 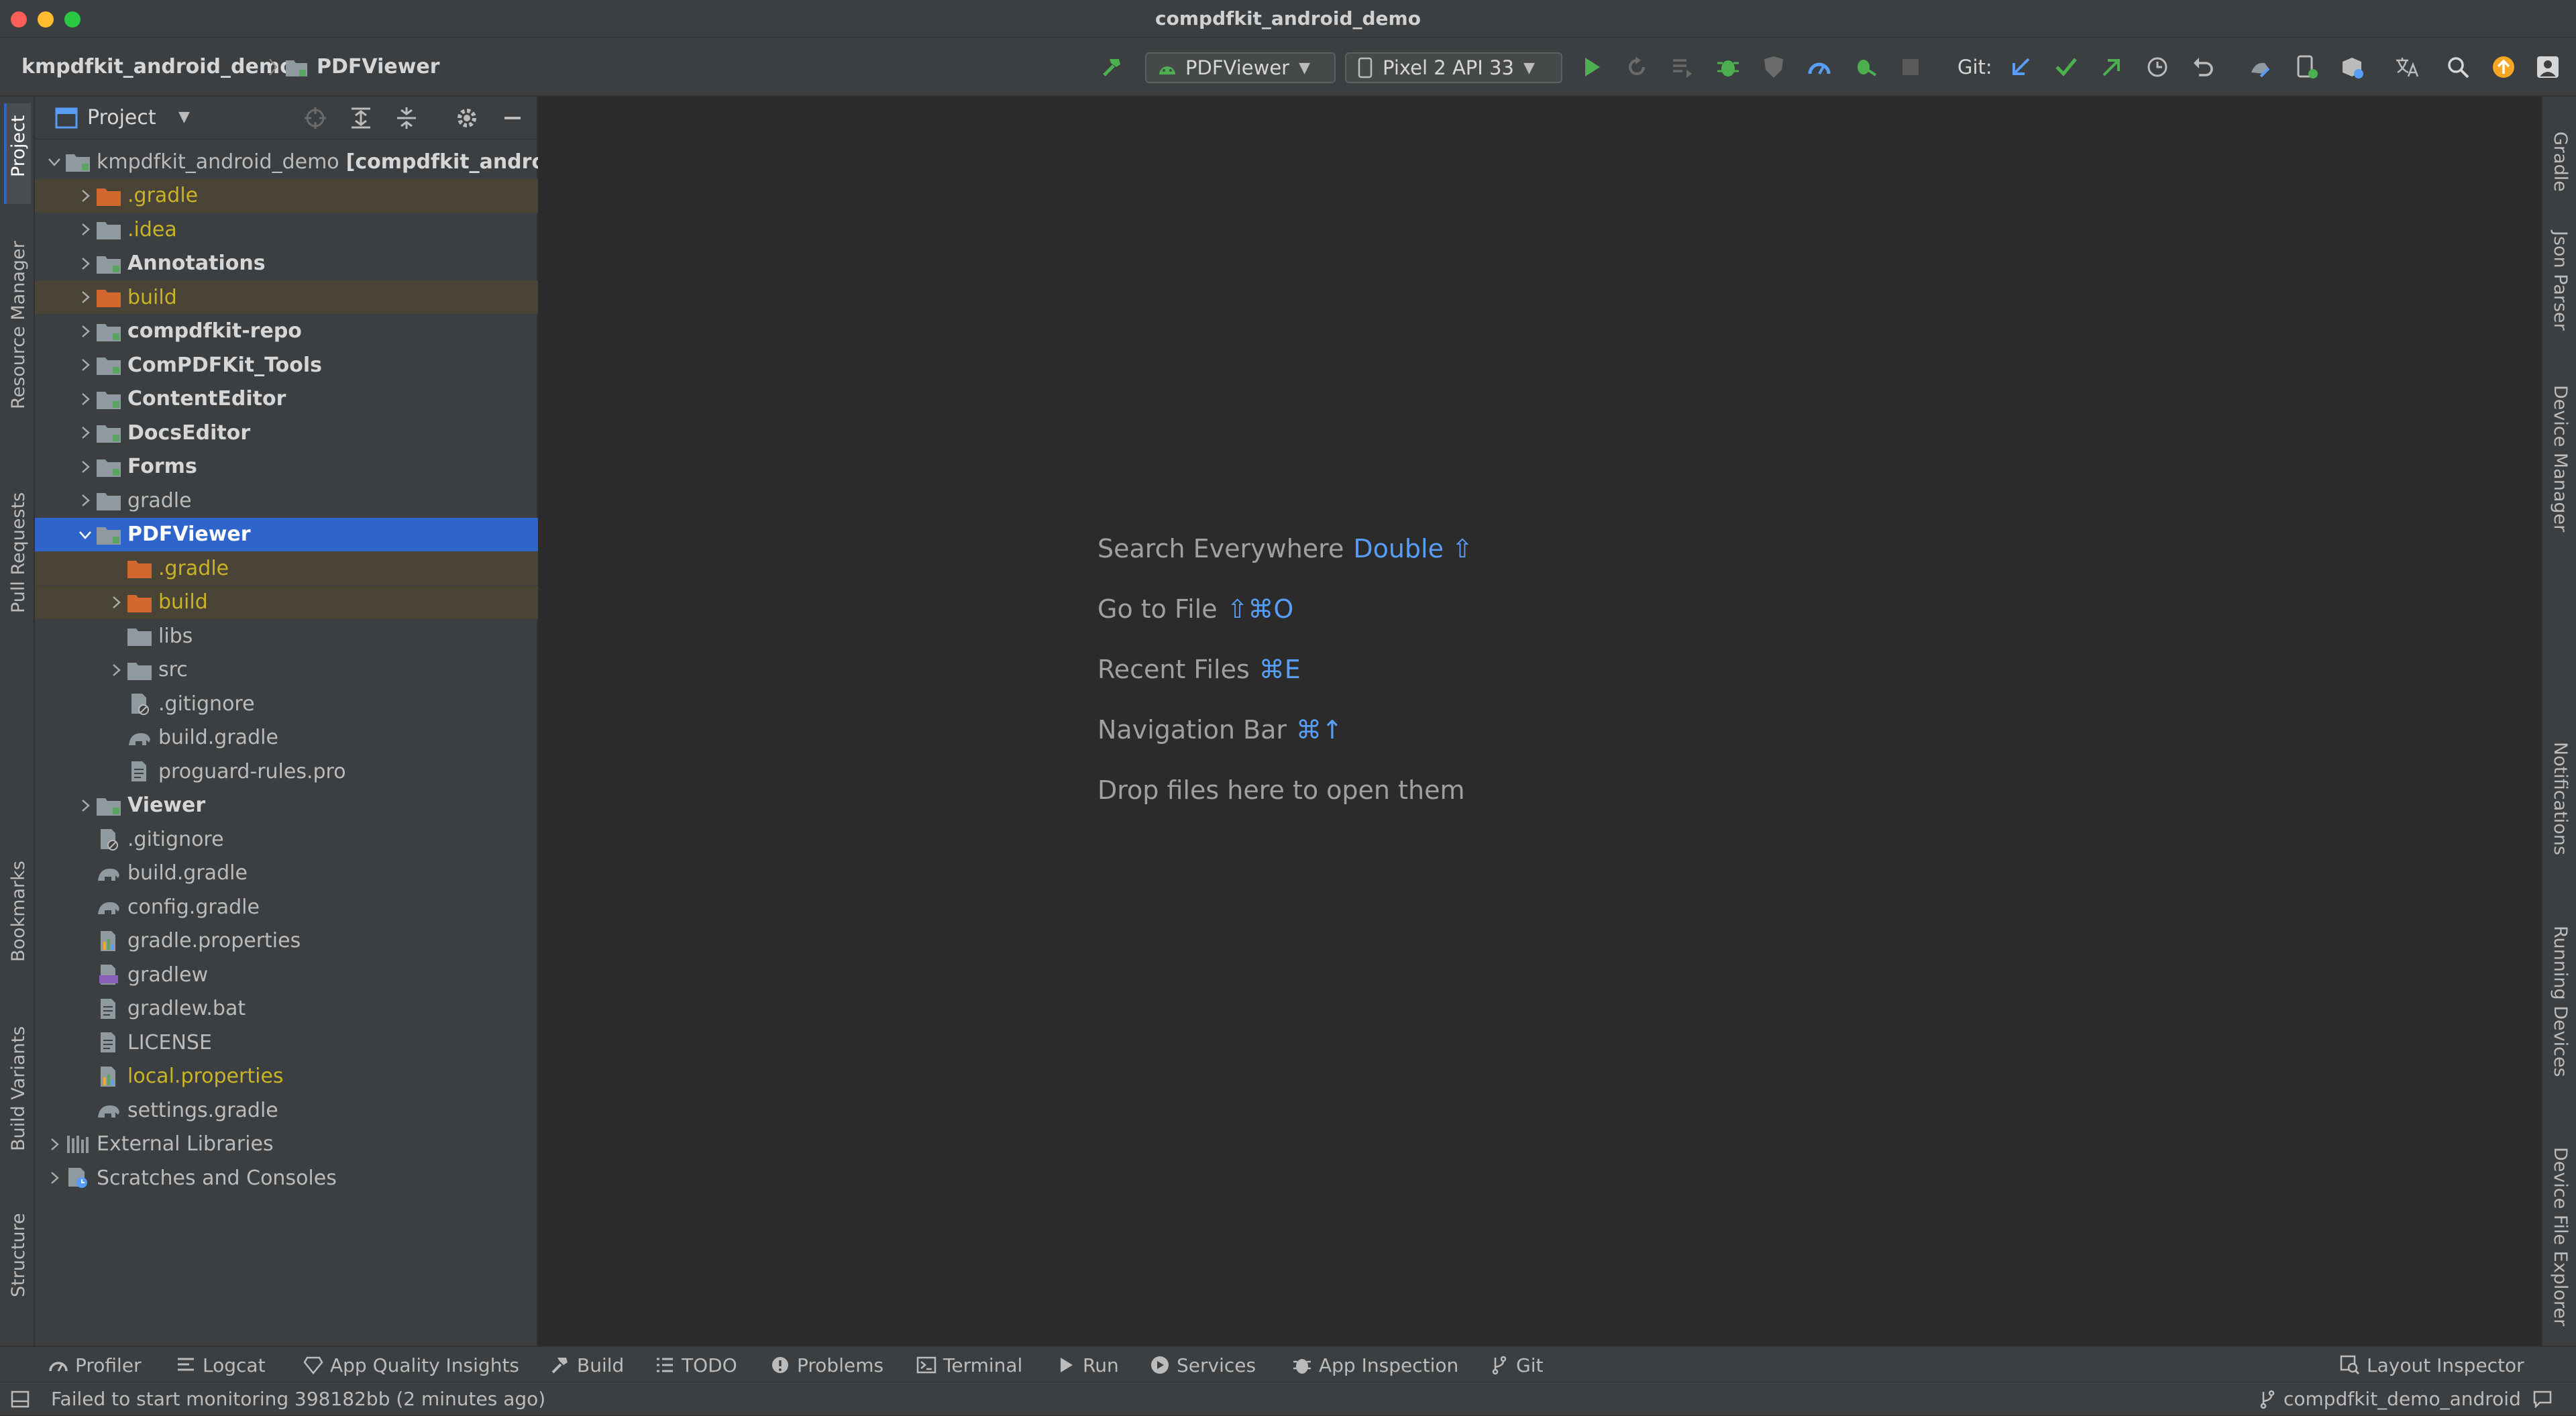 I want to click on tab-profiler: Profiler, so click(x=95, y=1365).